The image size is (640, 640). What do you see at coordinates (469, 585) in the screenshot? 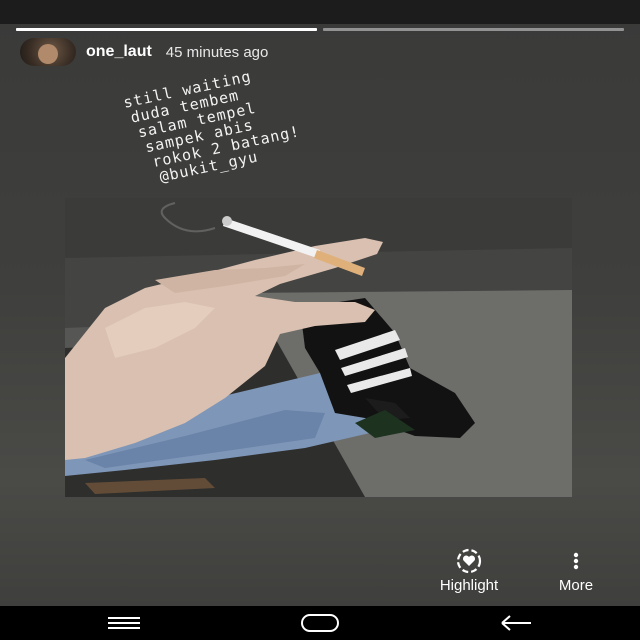
I see `highlight-label: Highlight` at bounding box center [469, 585].